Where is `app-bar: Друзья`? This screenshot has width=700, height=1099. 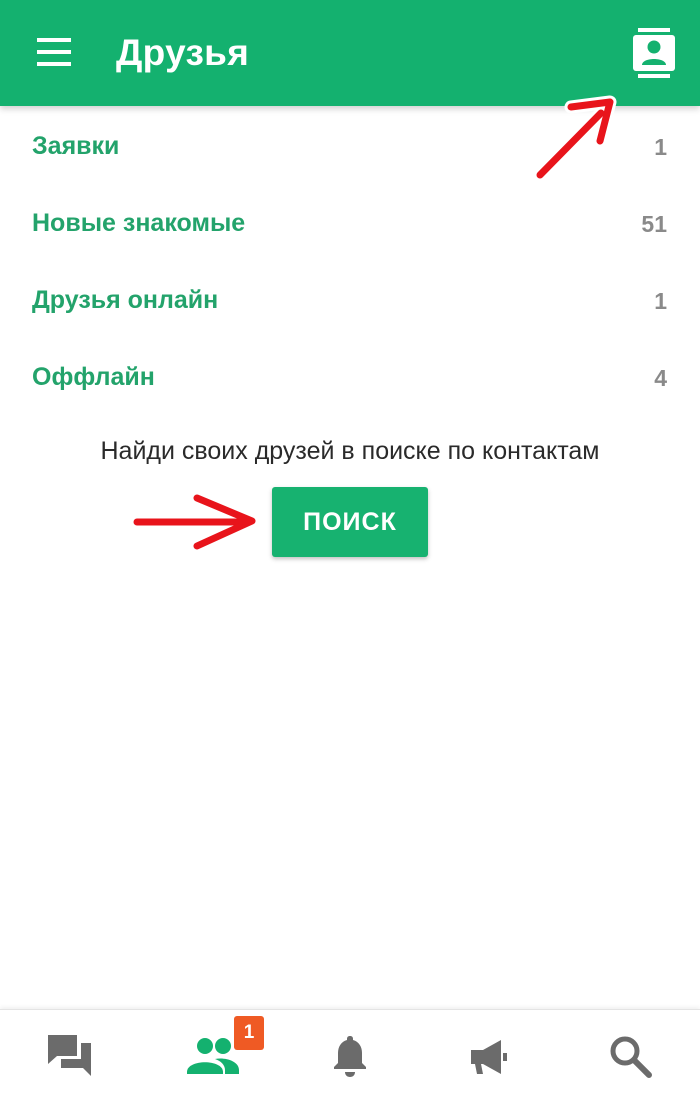 app-bar: Друзья is located at coordinates (350, 53).